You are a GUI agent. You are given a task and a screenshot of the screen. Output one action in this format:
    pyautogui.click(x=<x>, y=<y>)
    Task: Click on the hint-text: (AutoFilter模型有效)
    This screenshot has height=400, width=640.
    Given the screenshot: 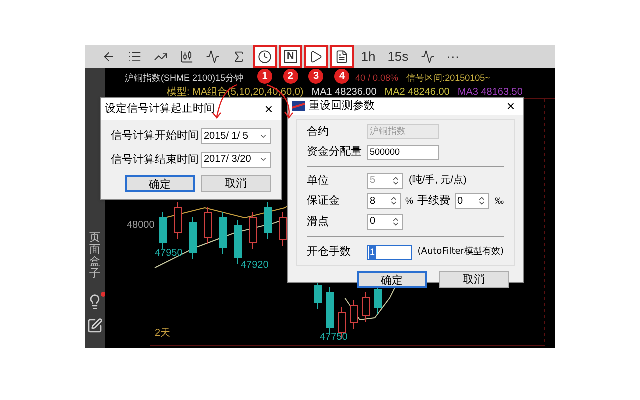 What is the action you would take?
    pyautogui.click(x=461, y=252)
    